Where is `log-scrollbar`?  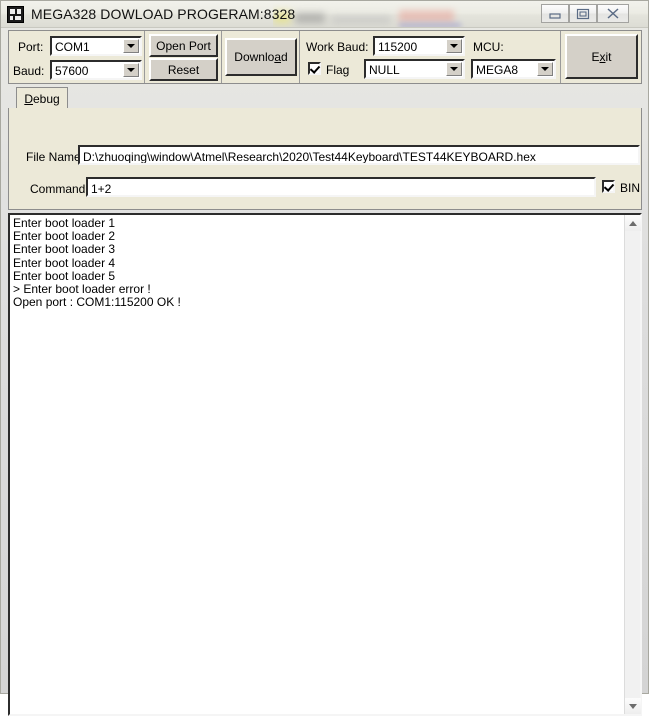
log-scrollbar is located at coordinates (632, 464).